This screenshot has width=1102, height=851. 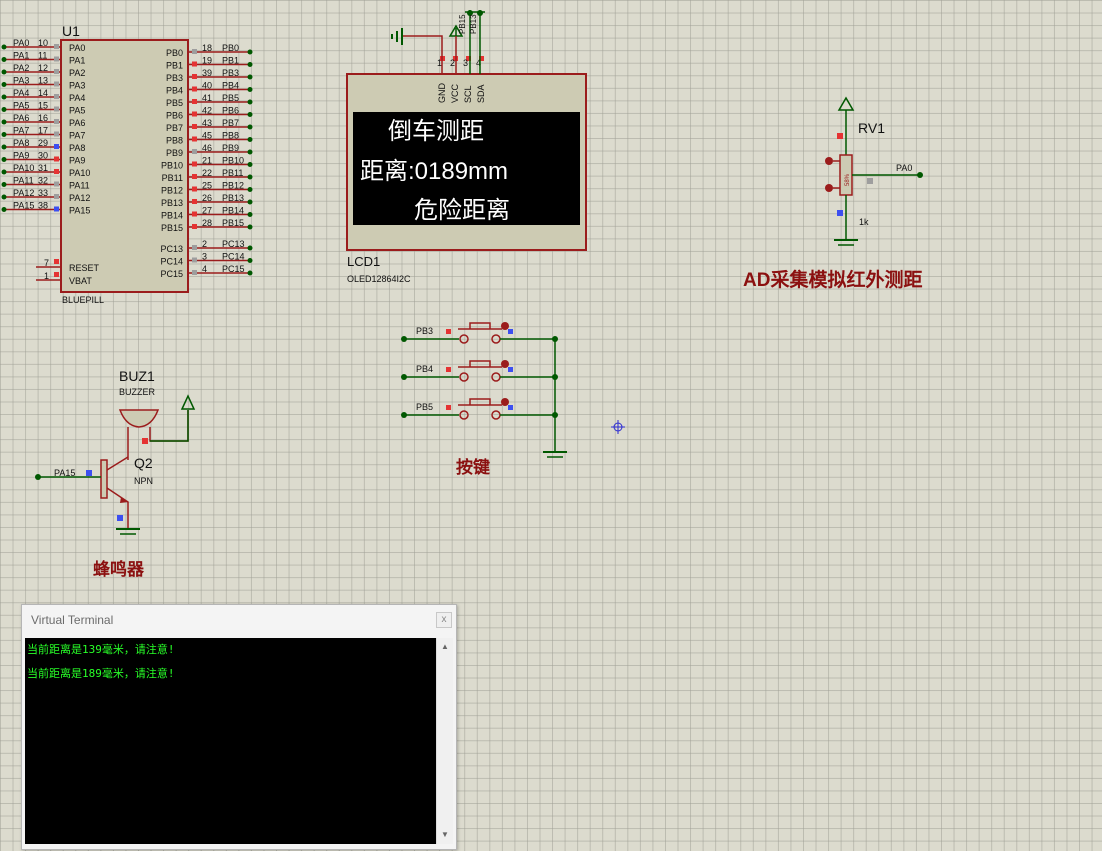 I want to click on mcu-right-net: PB13, so click(x=233, y=198).